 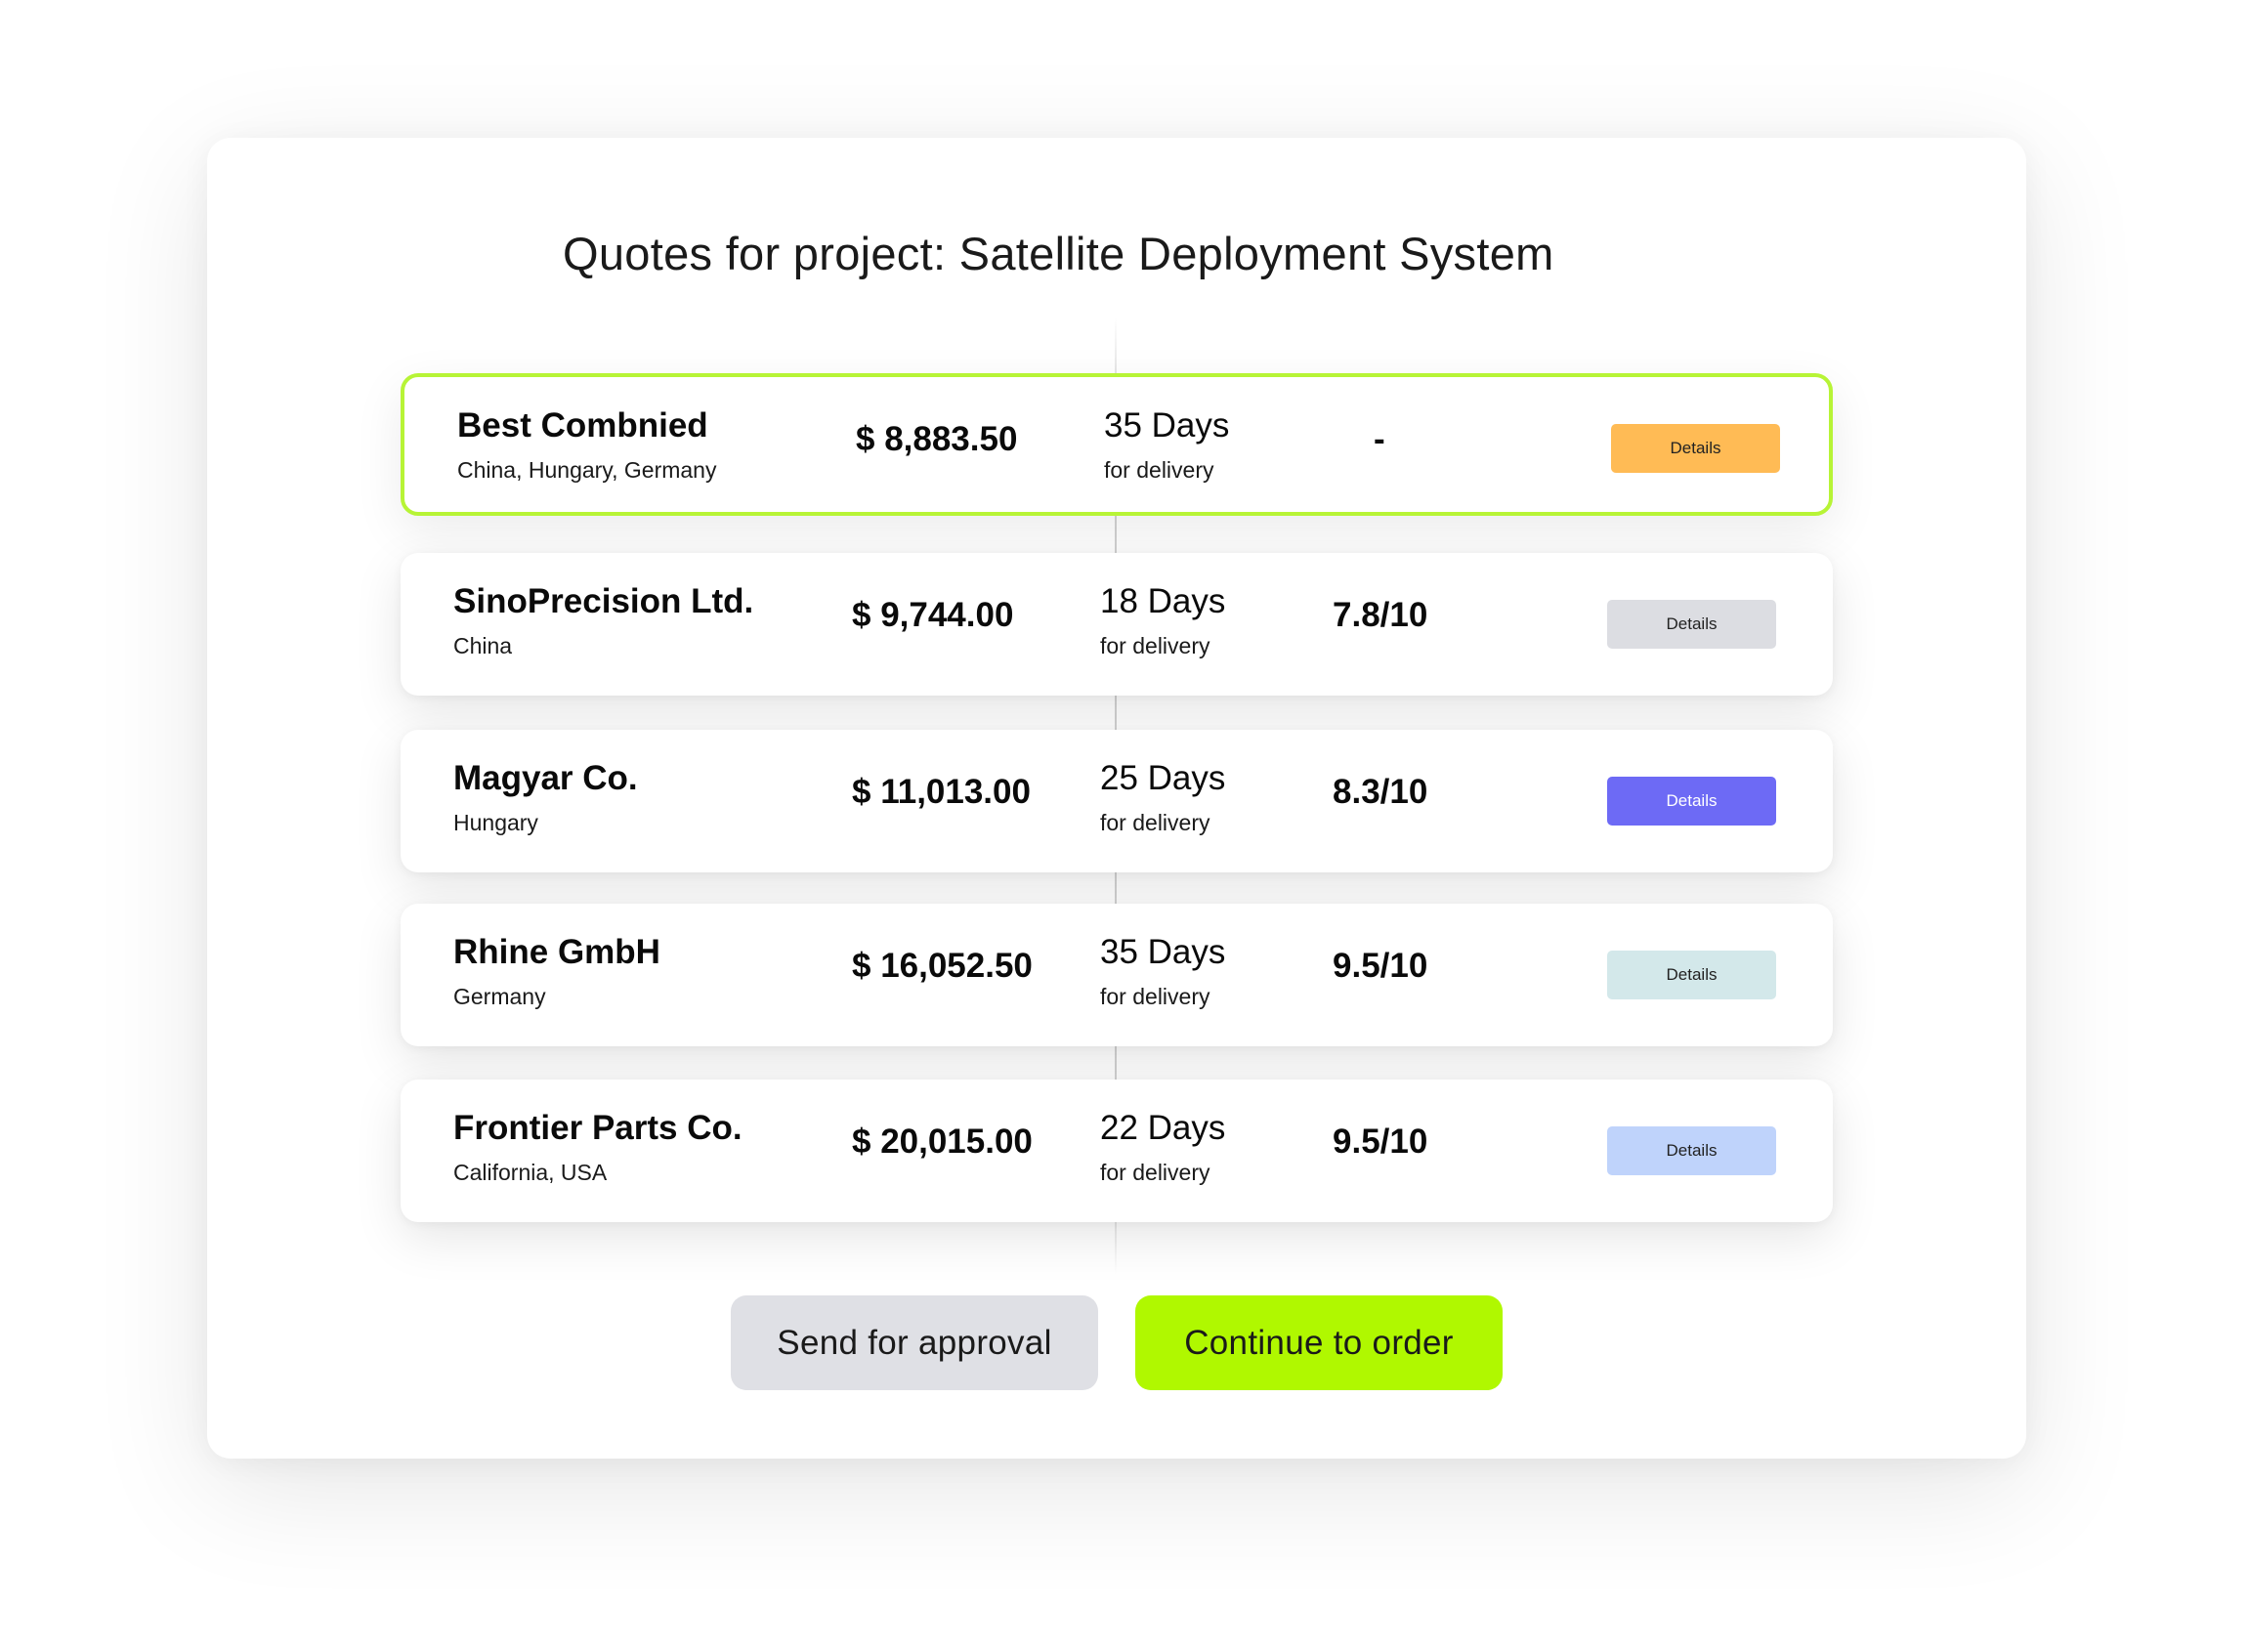 I want to click on vendor-name: Frontier Parts Co., so click(x=598, y=1128).